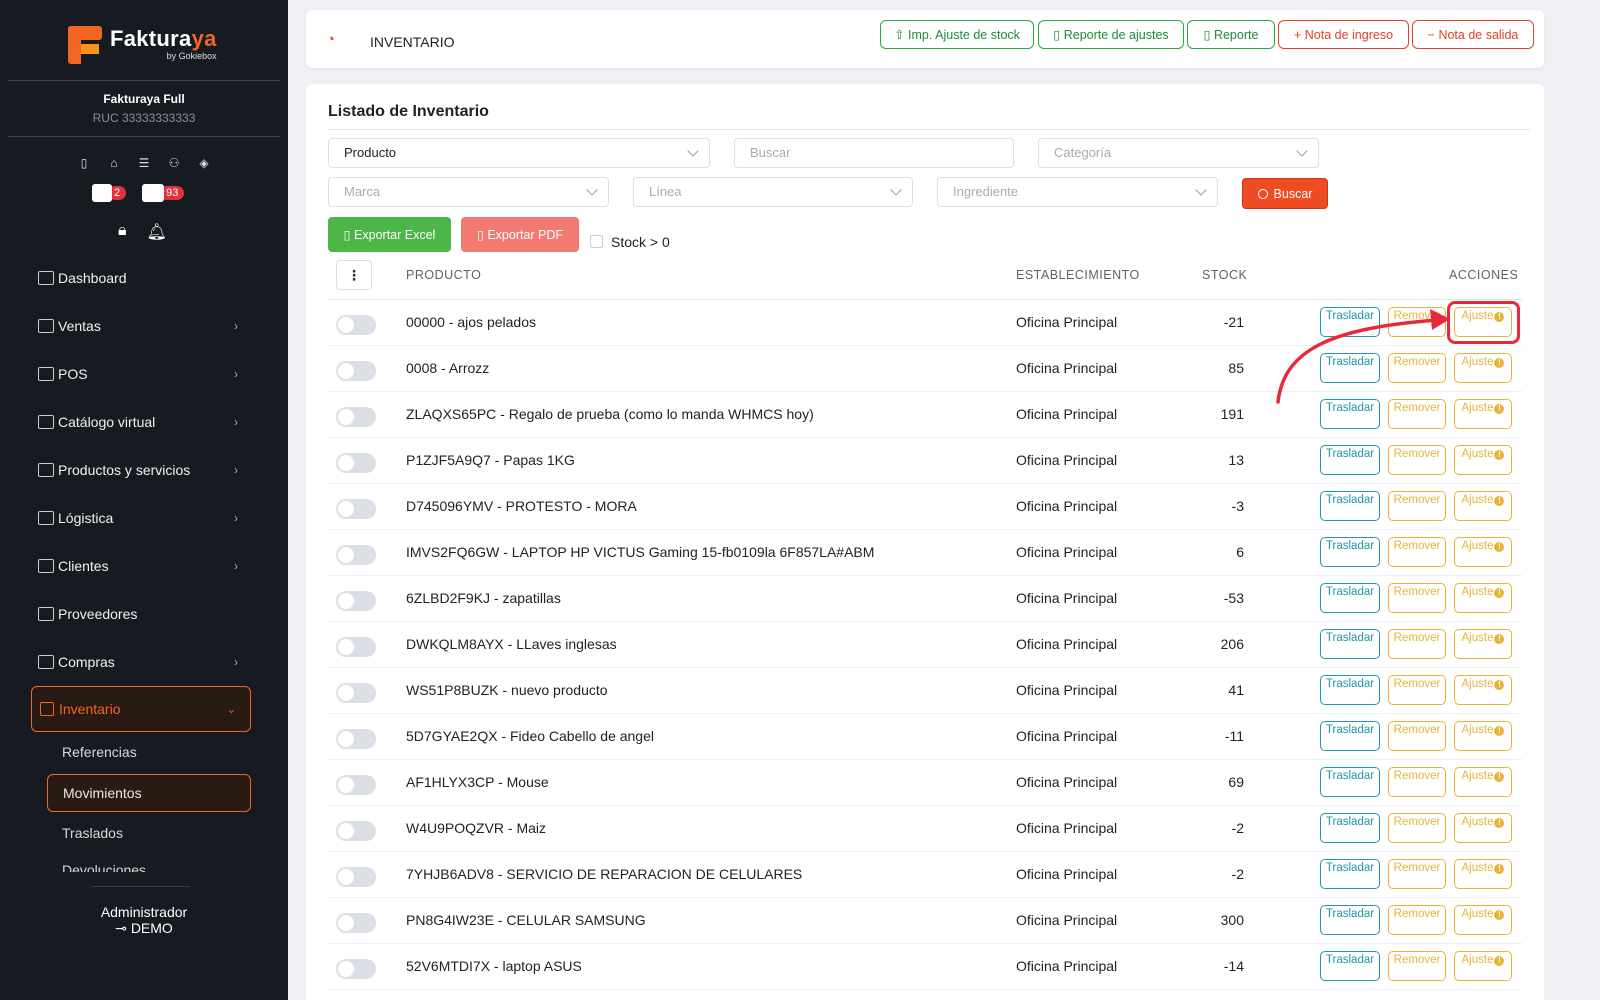 This screenshot has height=1000, width=1600. Describe the element at coordinates (144, 662) in the screenshot. I see `nav-item-compras: Compras ›` at that location.